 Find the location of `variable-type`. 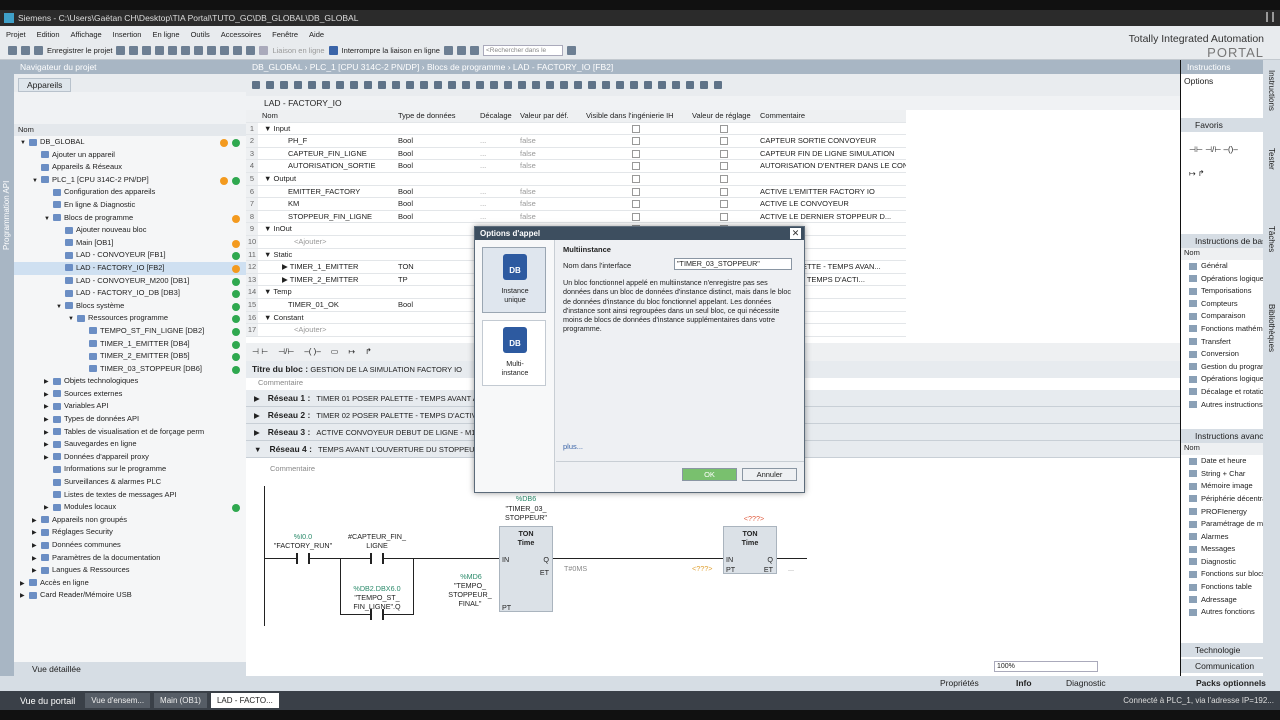

variable-type is located at coordinates (439, 318).